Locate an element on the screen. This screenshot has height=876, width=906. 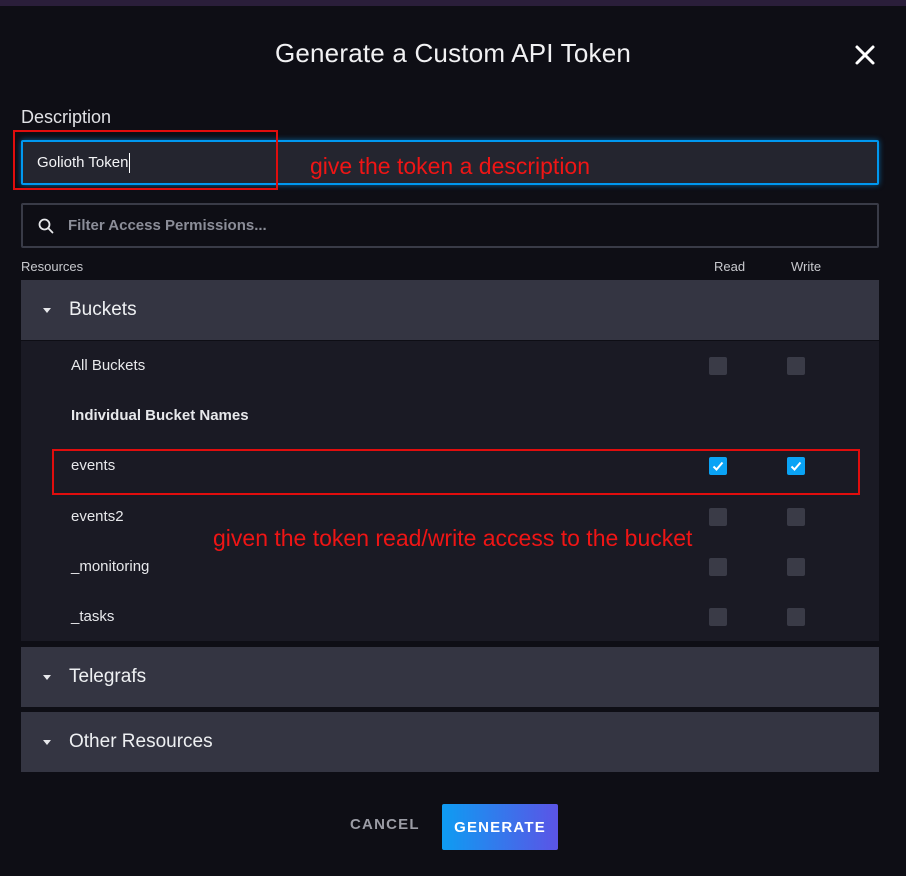
description-label: Description is located at coordinates (66, 117).